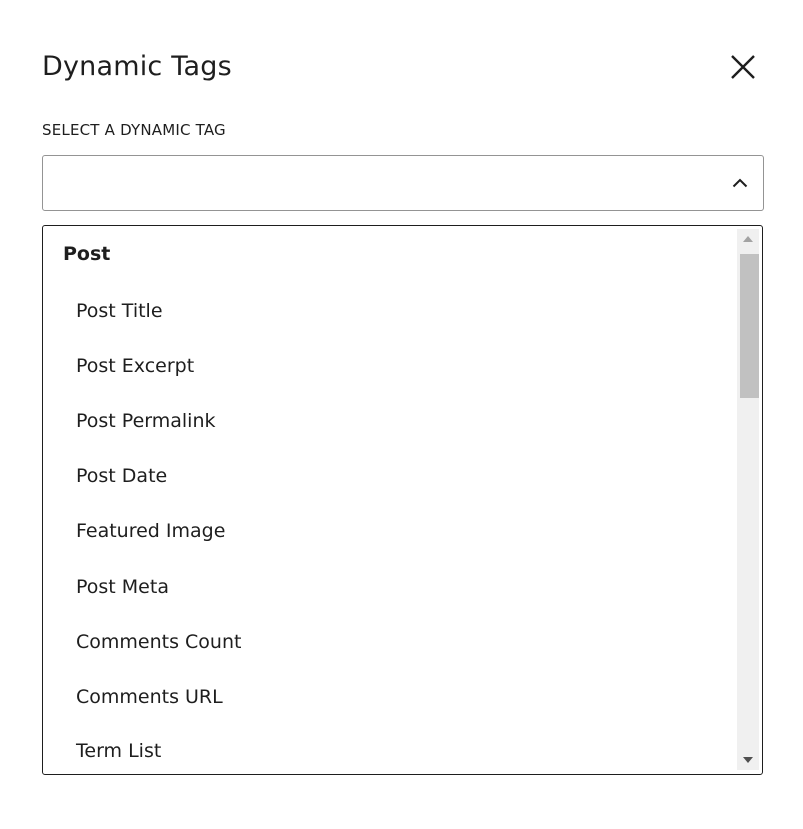 This screenshot has height=829, width=803. I want to click on option-post-permalink: Post Permalink, so click(388, 421).